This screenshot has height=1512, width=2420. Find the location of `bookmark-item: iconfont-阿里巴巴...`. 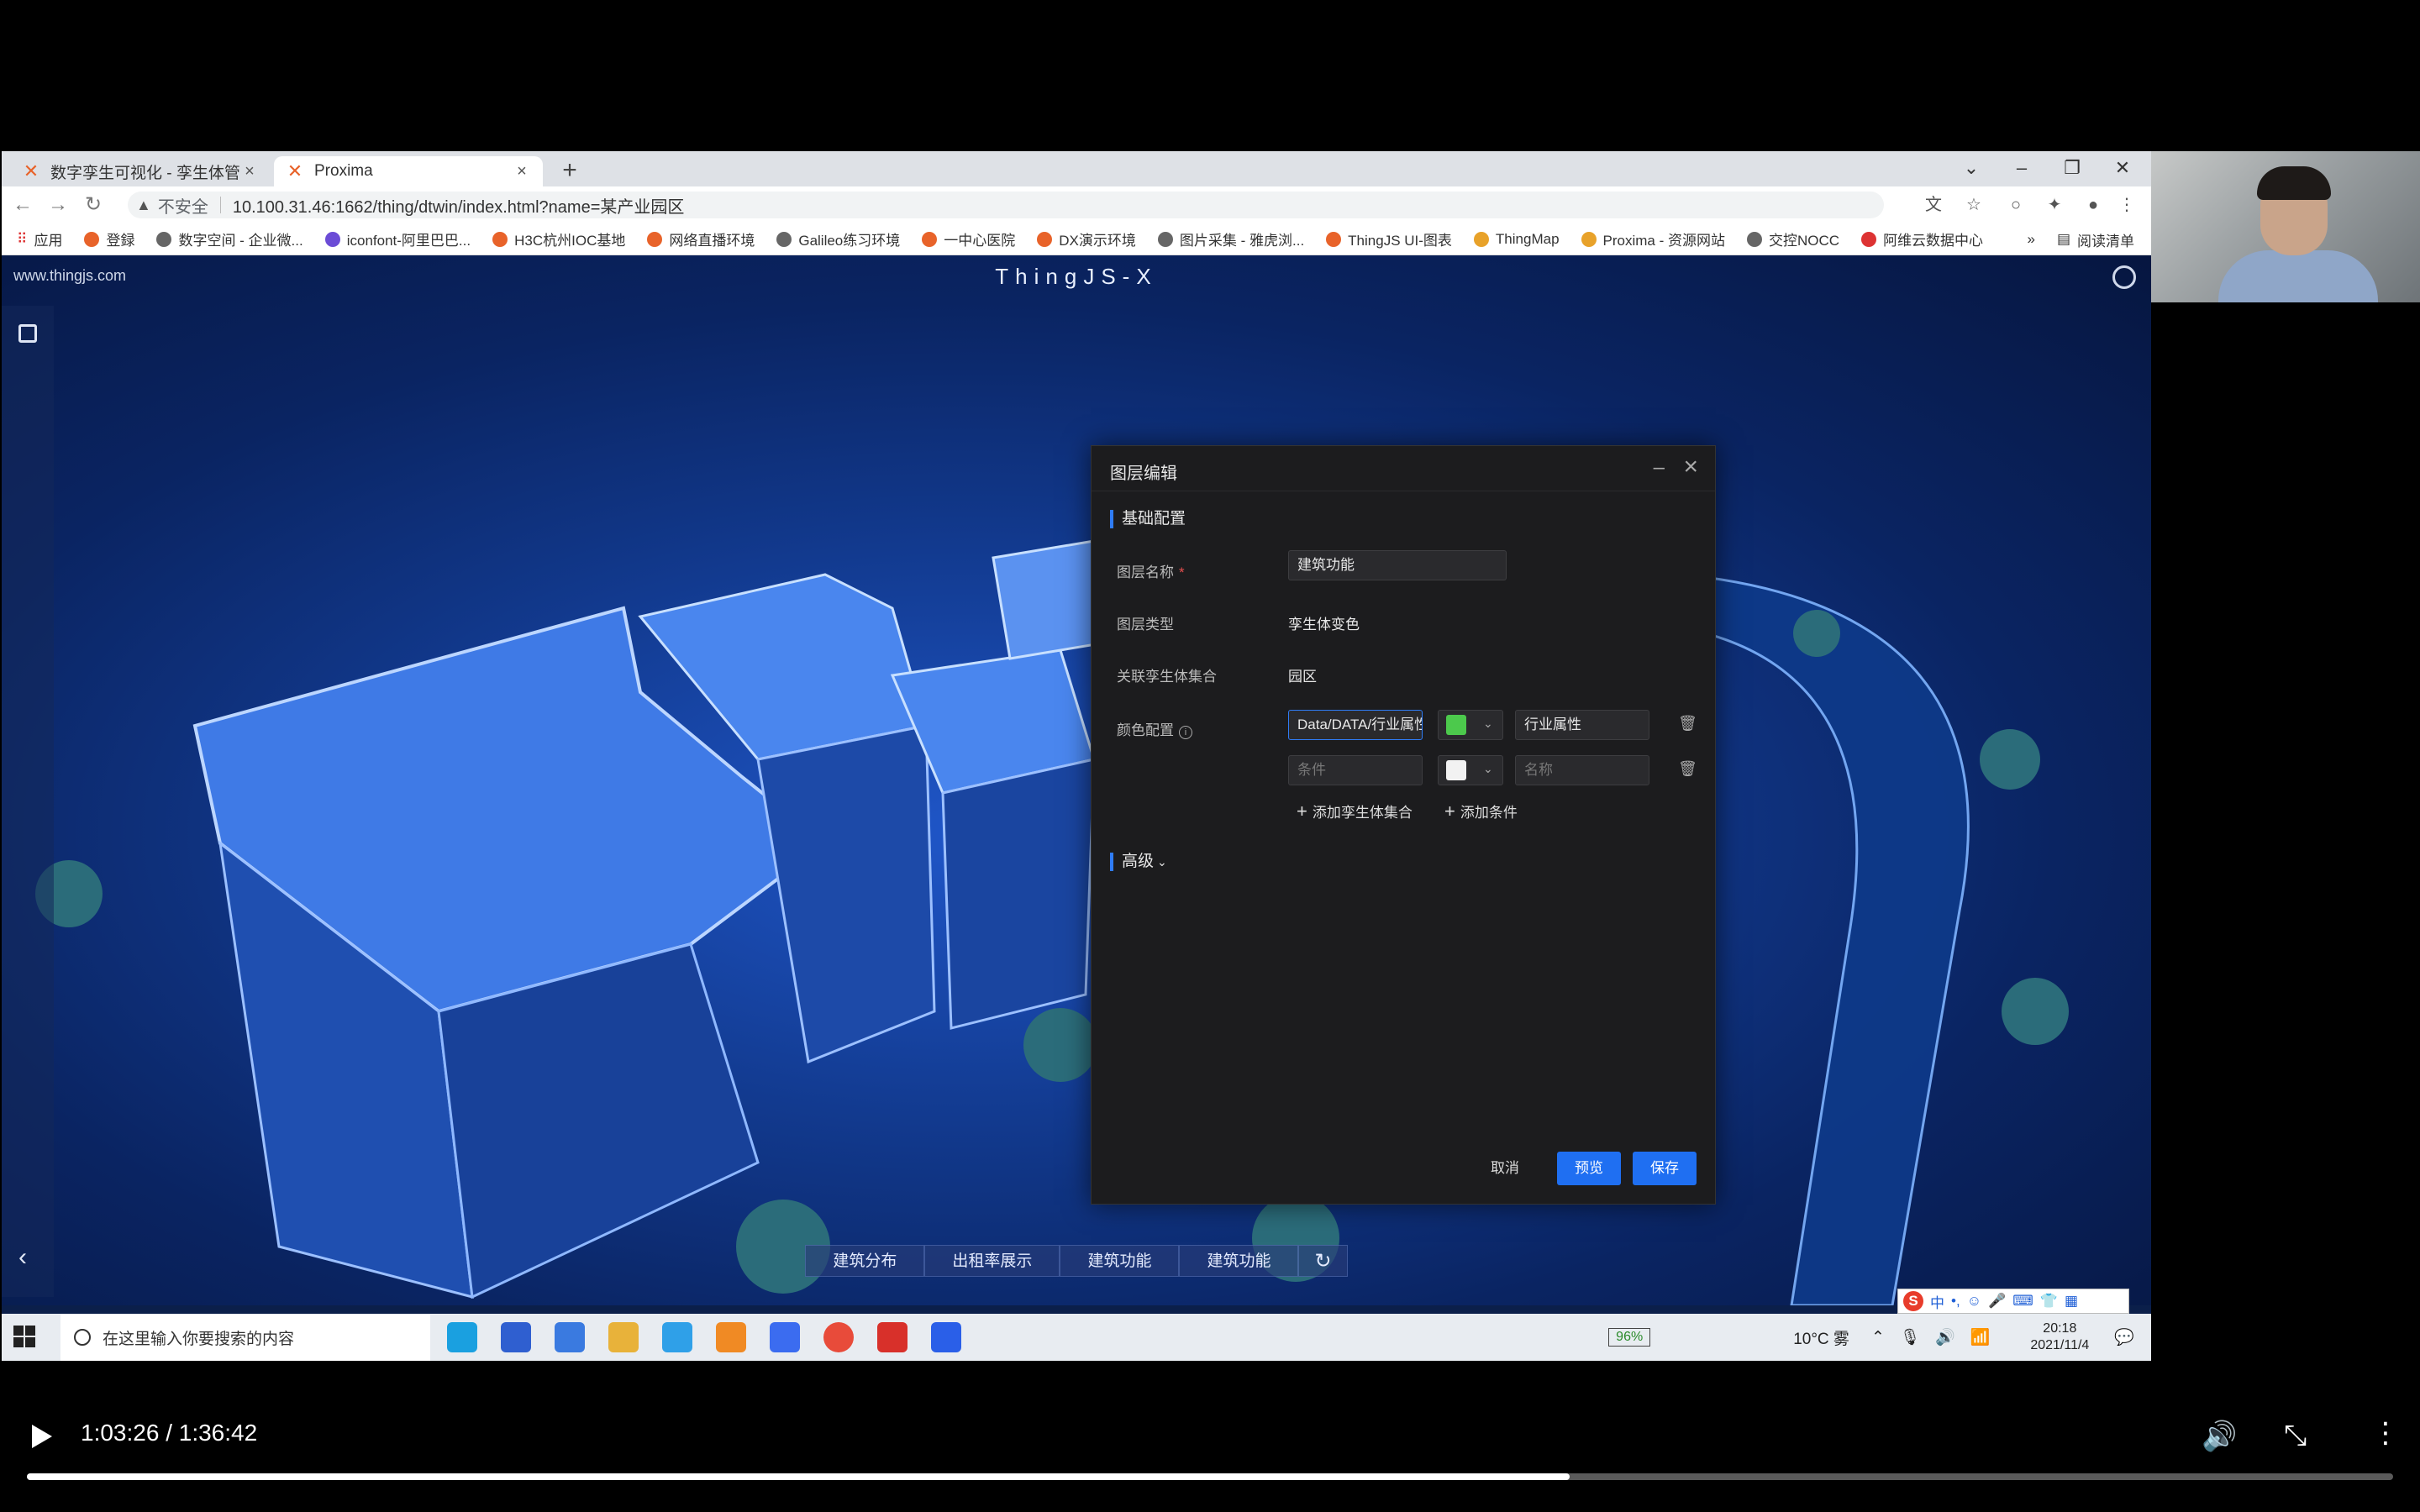

bookmark-item: iconfont-阿里巴巴... is located at coordinates (397, 238).